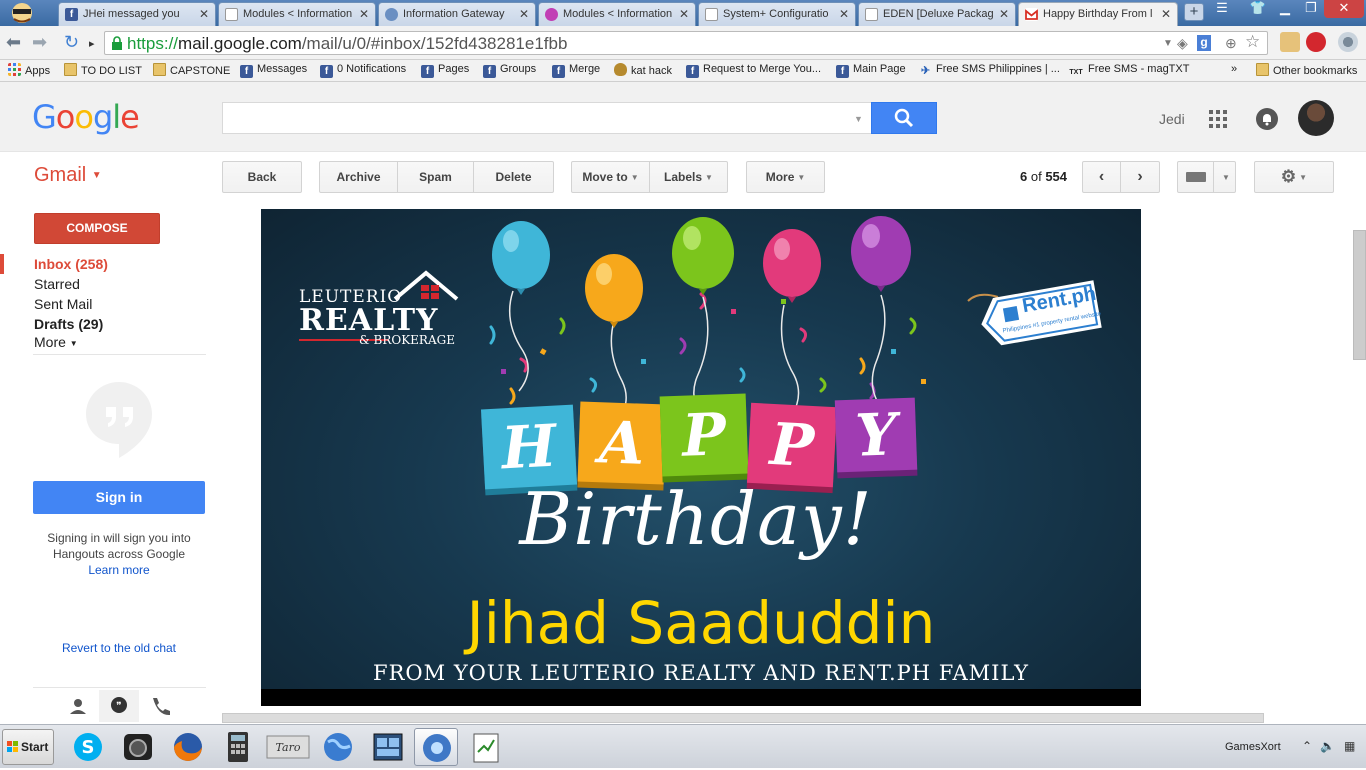 This screenshot has width=1366, height=770. Describe the element at coordinates (1222, 9) in the screenshot. I see `tab-list-icon: ☰` at that location.